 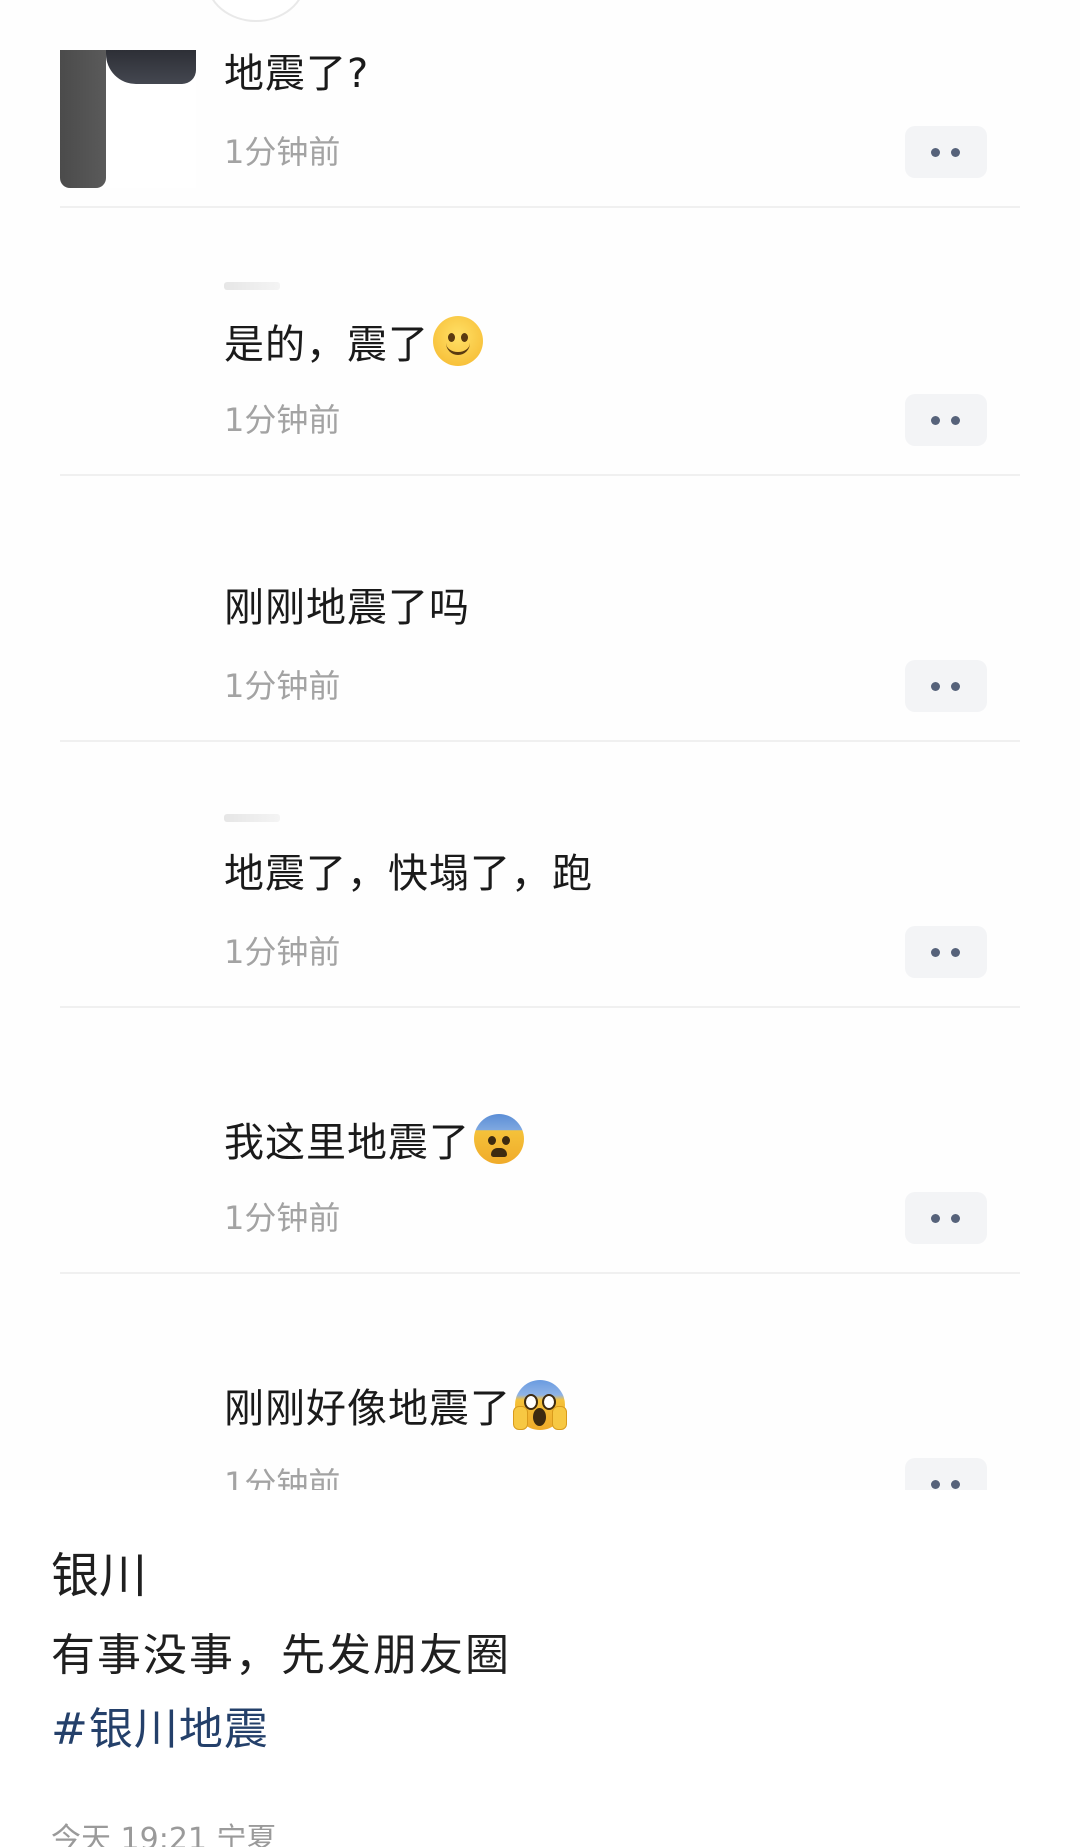 I want to click on comment-text: 我这里地震了, so click(x=374, y=1141).